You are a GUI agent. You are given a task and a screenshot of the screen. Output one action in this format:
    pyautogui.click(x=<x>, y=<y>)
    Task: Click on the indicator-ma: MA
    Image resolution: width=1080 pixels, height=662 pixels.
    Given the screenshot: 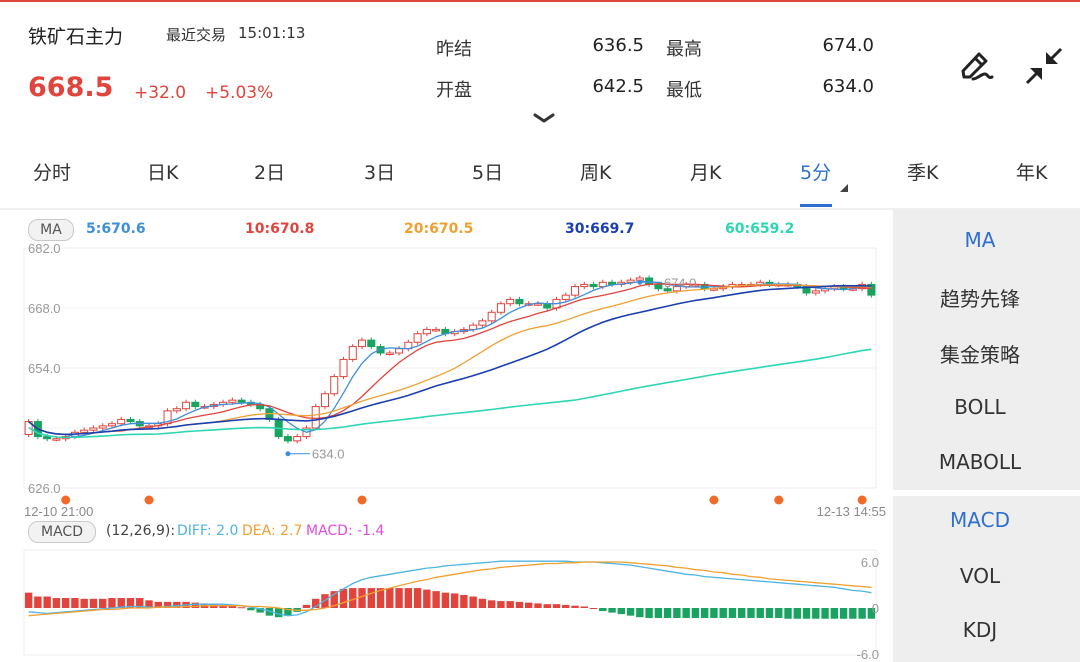 What is the action you would take?
    pyautogui.click(x=980, y=240)
    